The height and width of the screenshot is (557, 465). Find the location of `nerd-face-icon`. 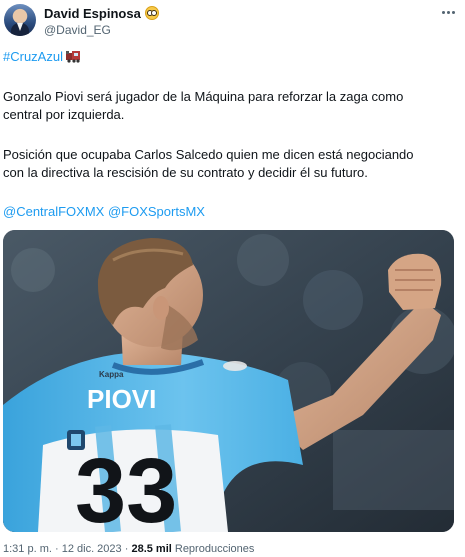

nerd-face-icon is located at coordinates (151, 13).